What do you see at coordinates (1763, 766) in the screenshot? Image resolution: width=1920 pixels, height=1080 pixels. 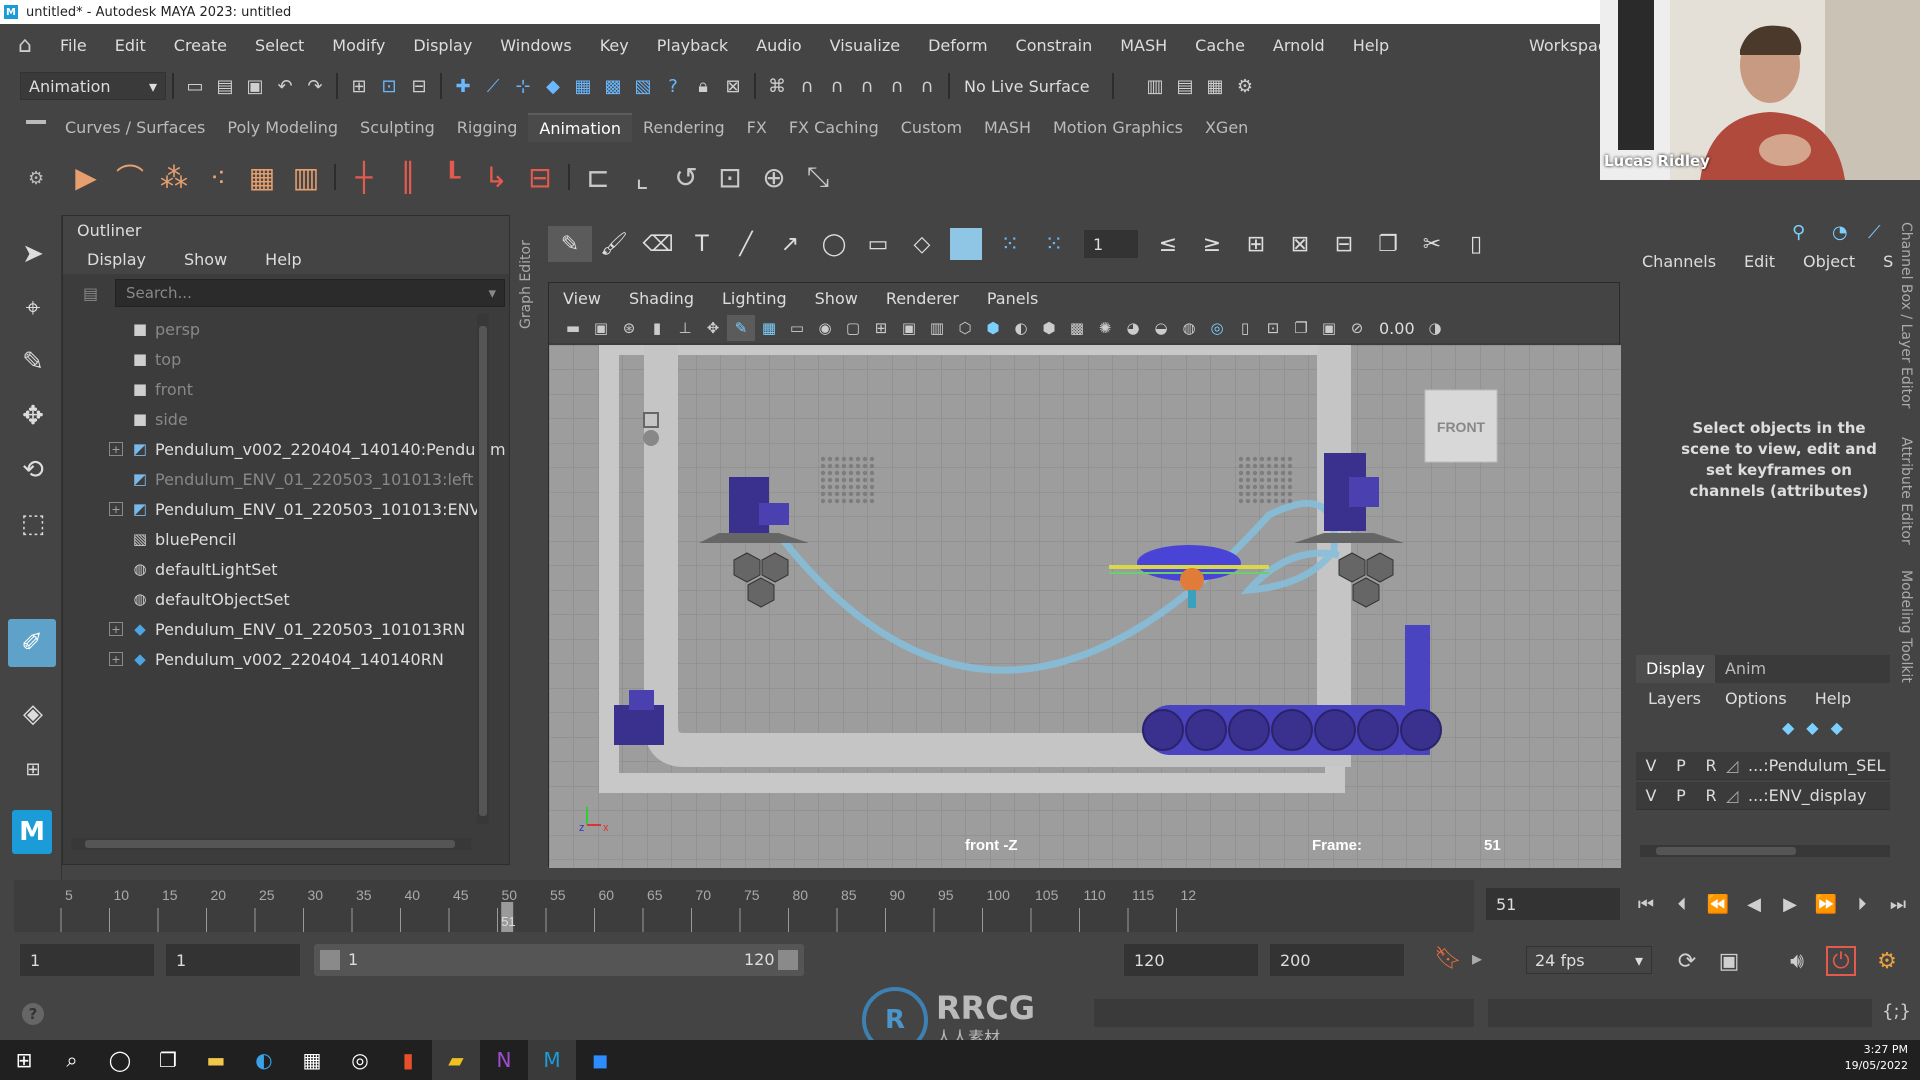 I see `layer-row: V P R ◿ ...:Pendulum_SEL` at bounding box center [1763, 766].